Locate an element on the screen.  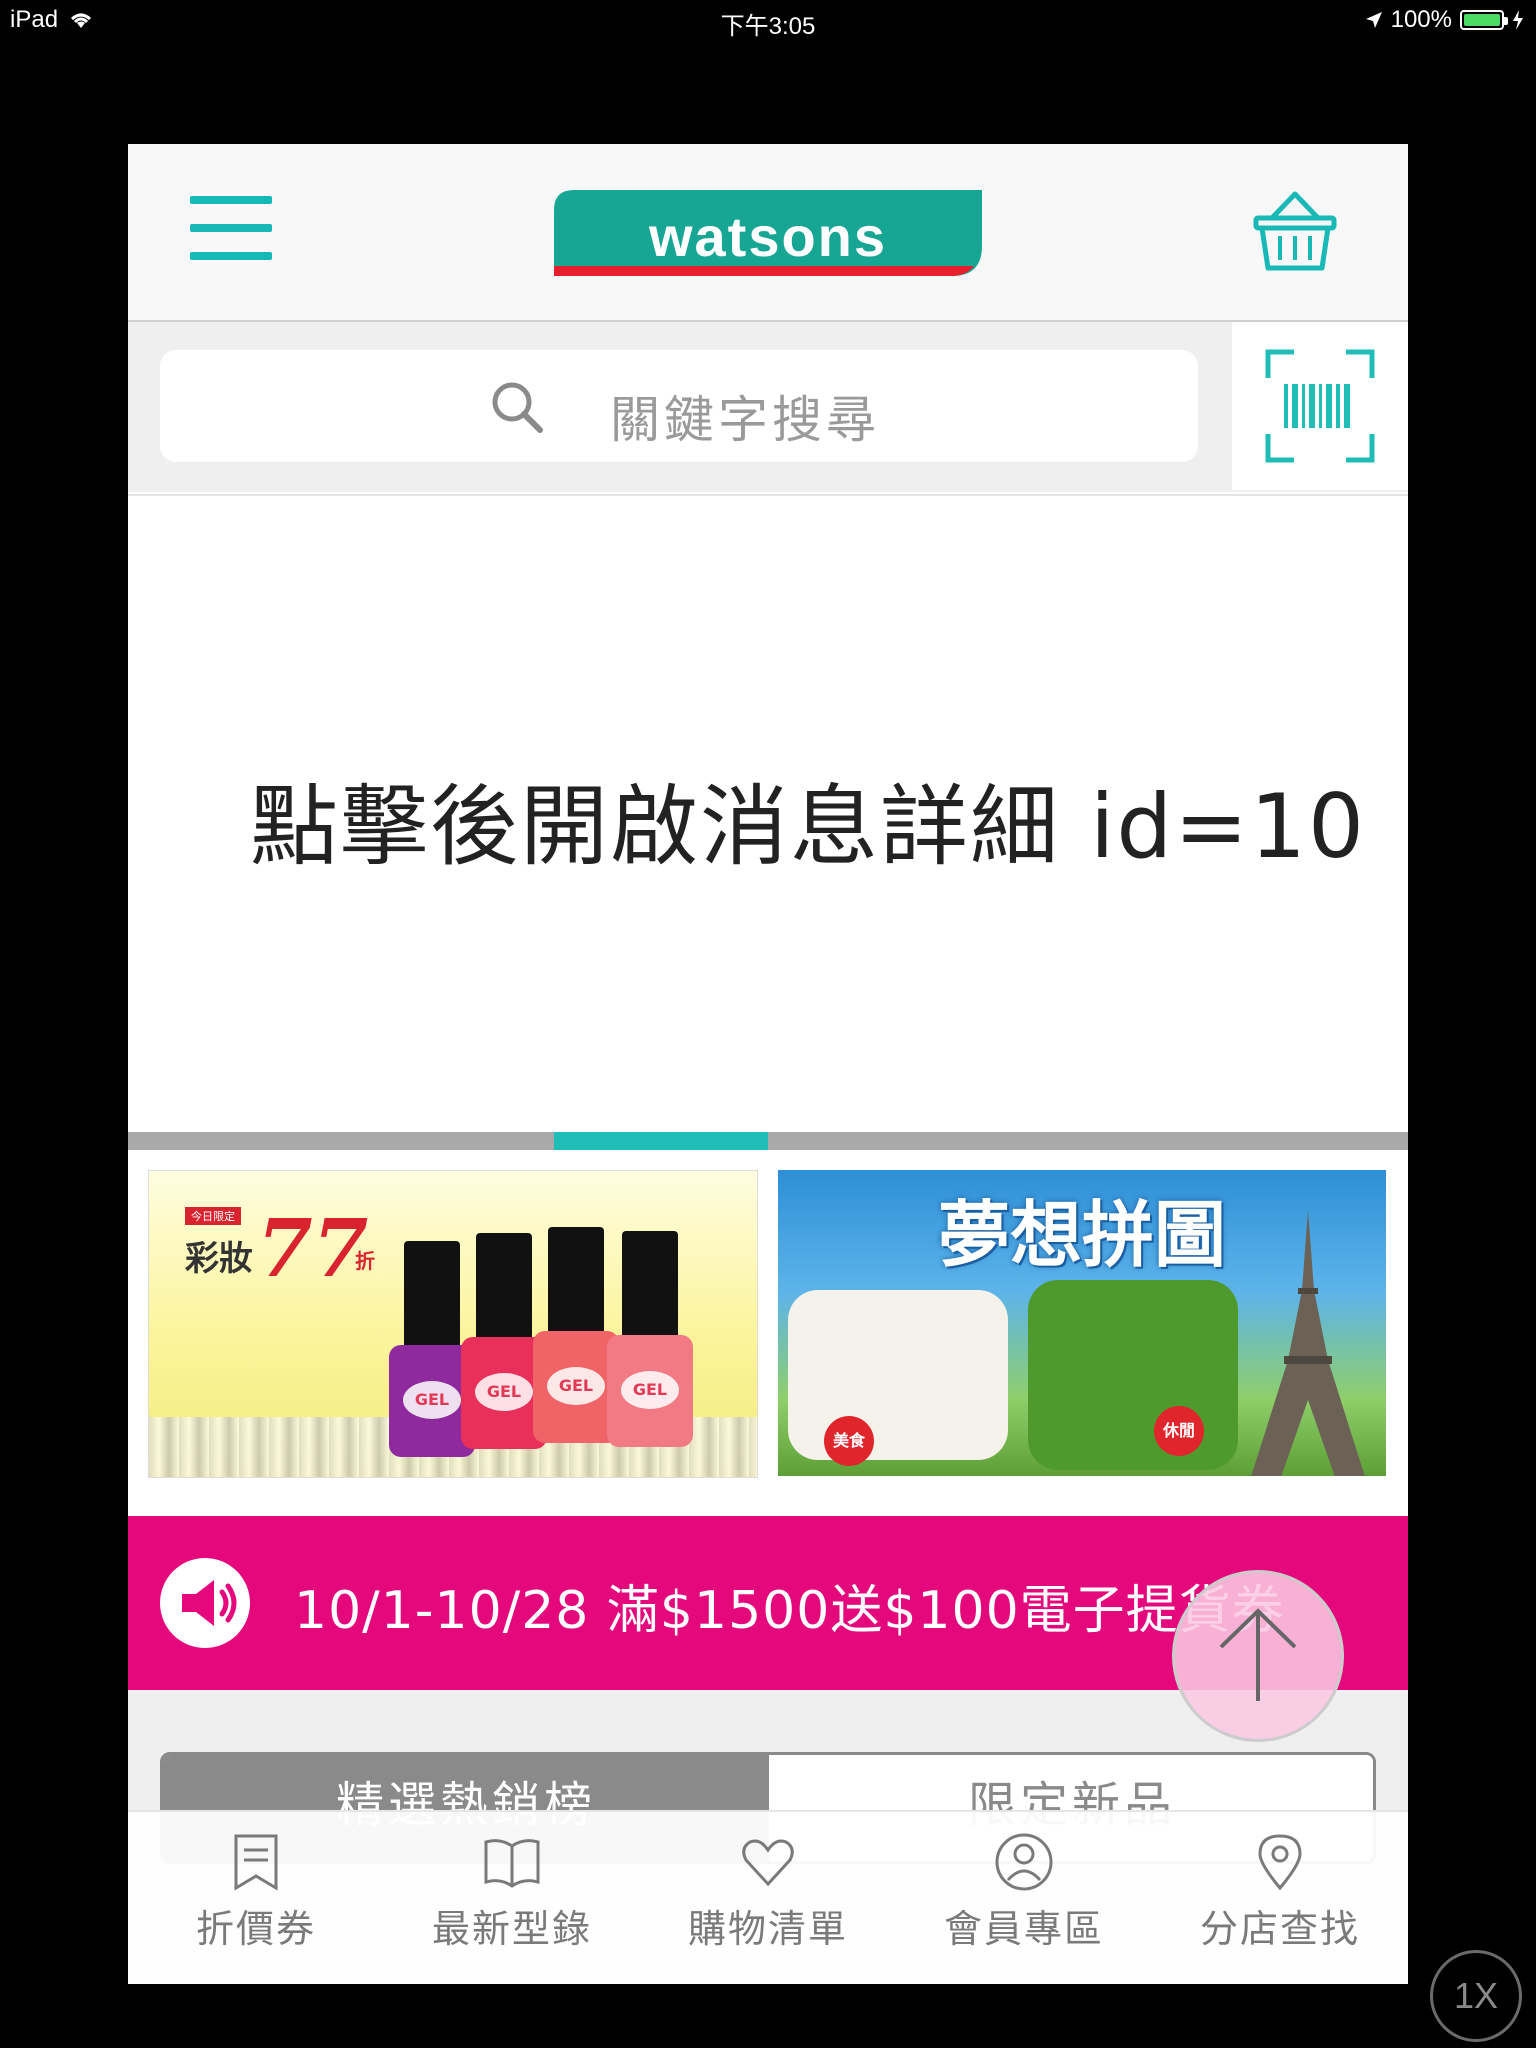
search-placeholder: 關鍵字搜尋 is located at coordinates (745, 420).